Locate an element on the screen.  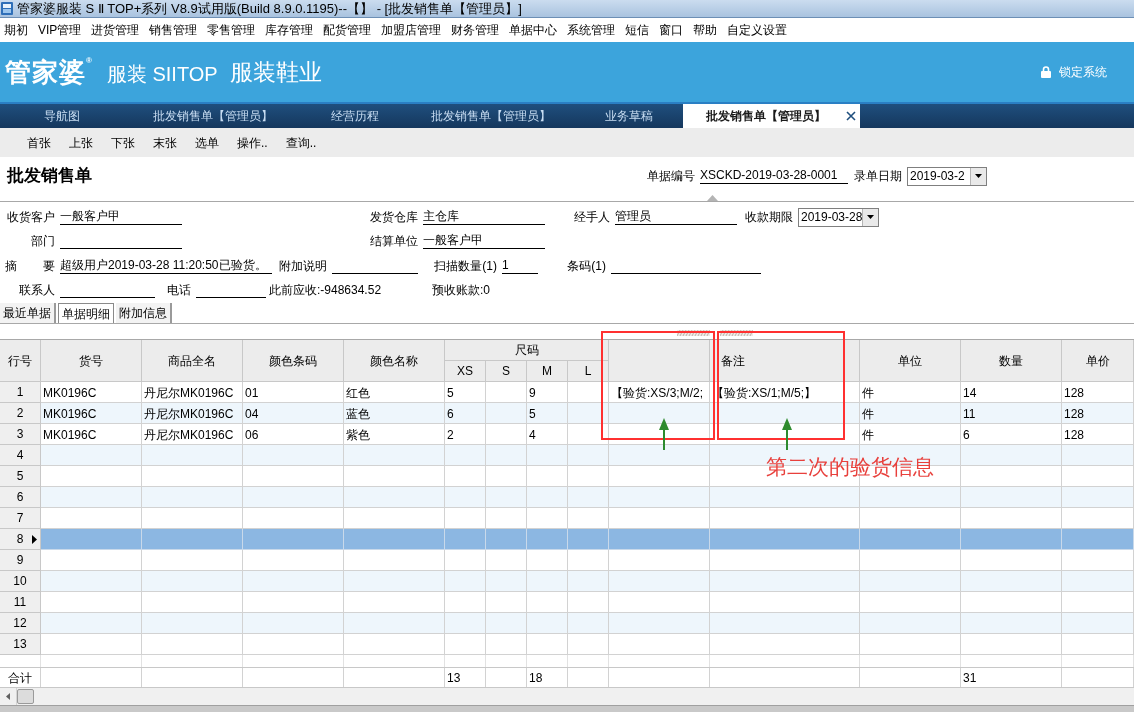
tab-label: 业务草稿 is located at coordinates (629, 116).